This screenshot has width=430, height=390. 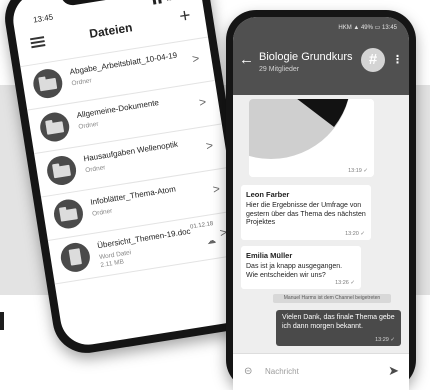 What do you see at coordinates (248, 371) in the screenshot?
I see `attach-icon: ⊝` at bounding box center [248, 371].